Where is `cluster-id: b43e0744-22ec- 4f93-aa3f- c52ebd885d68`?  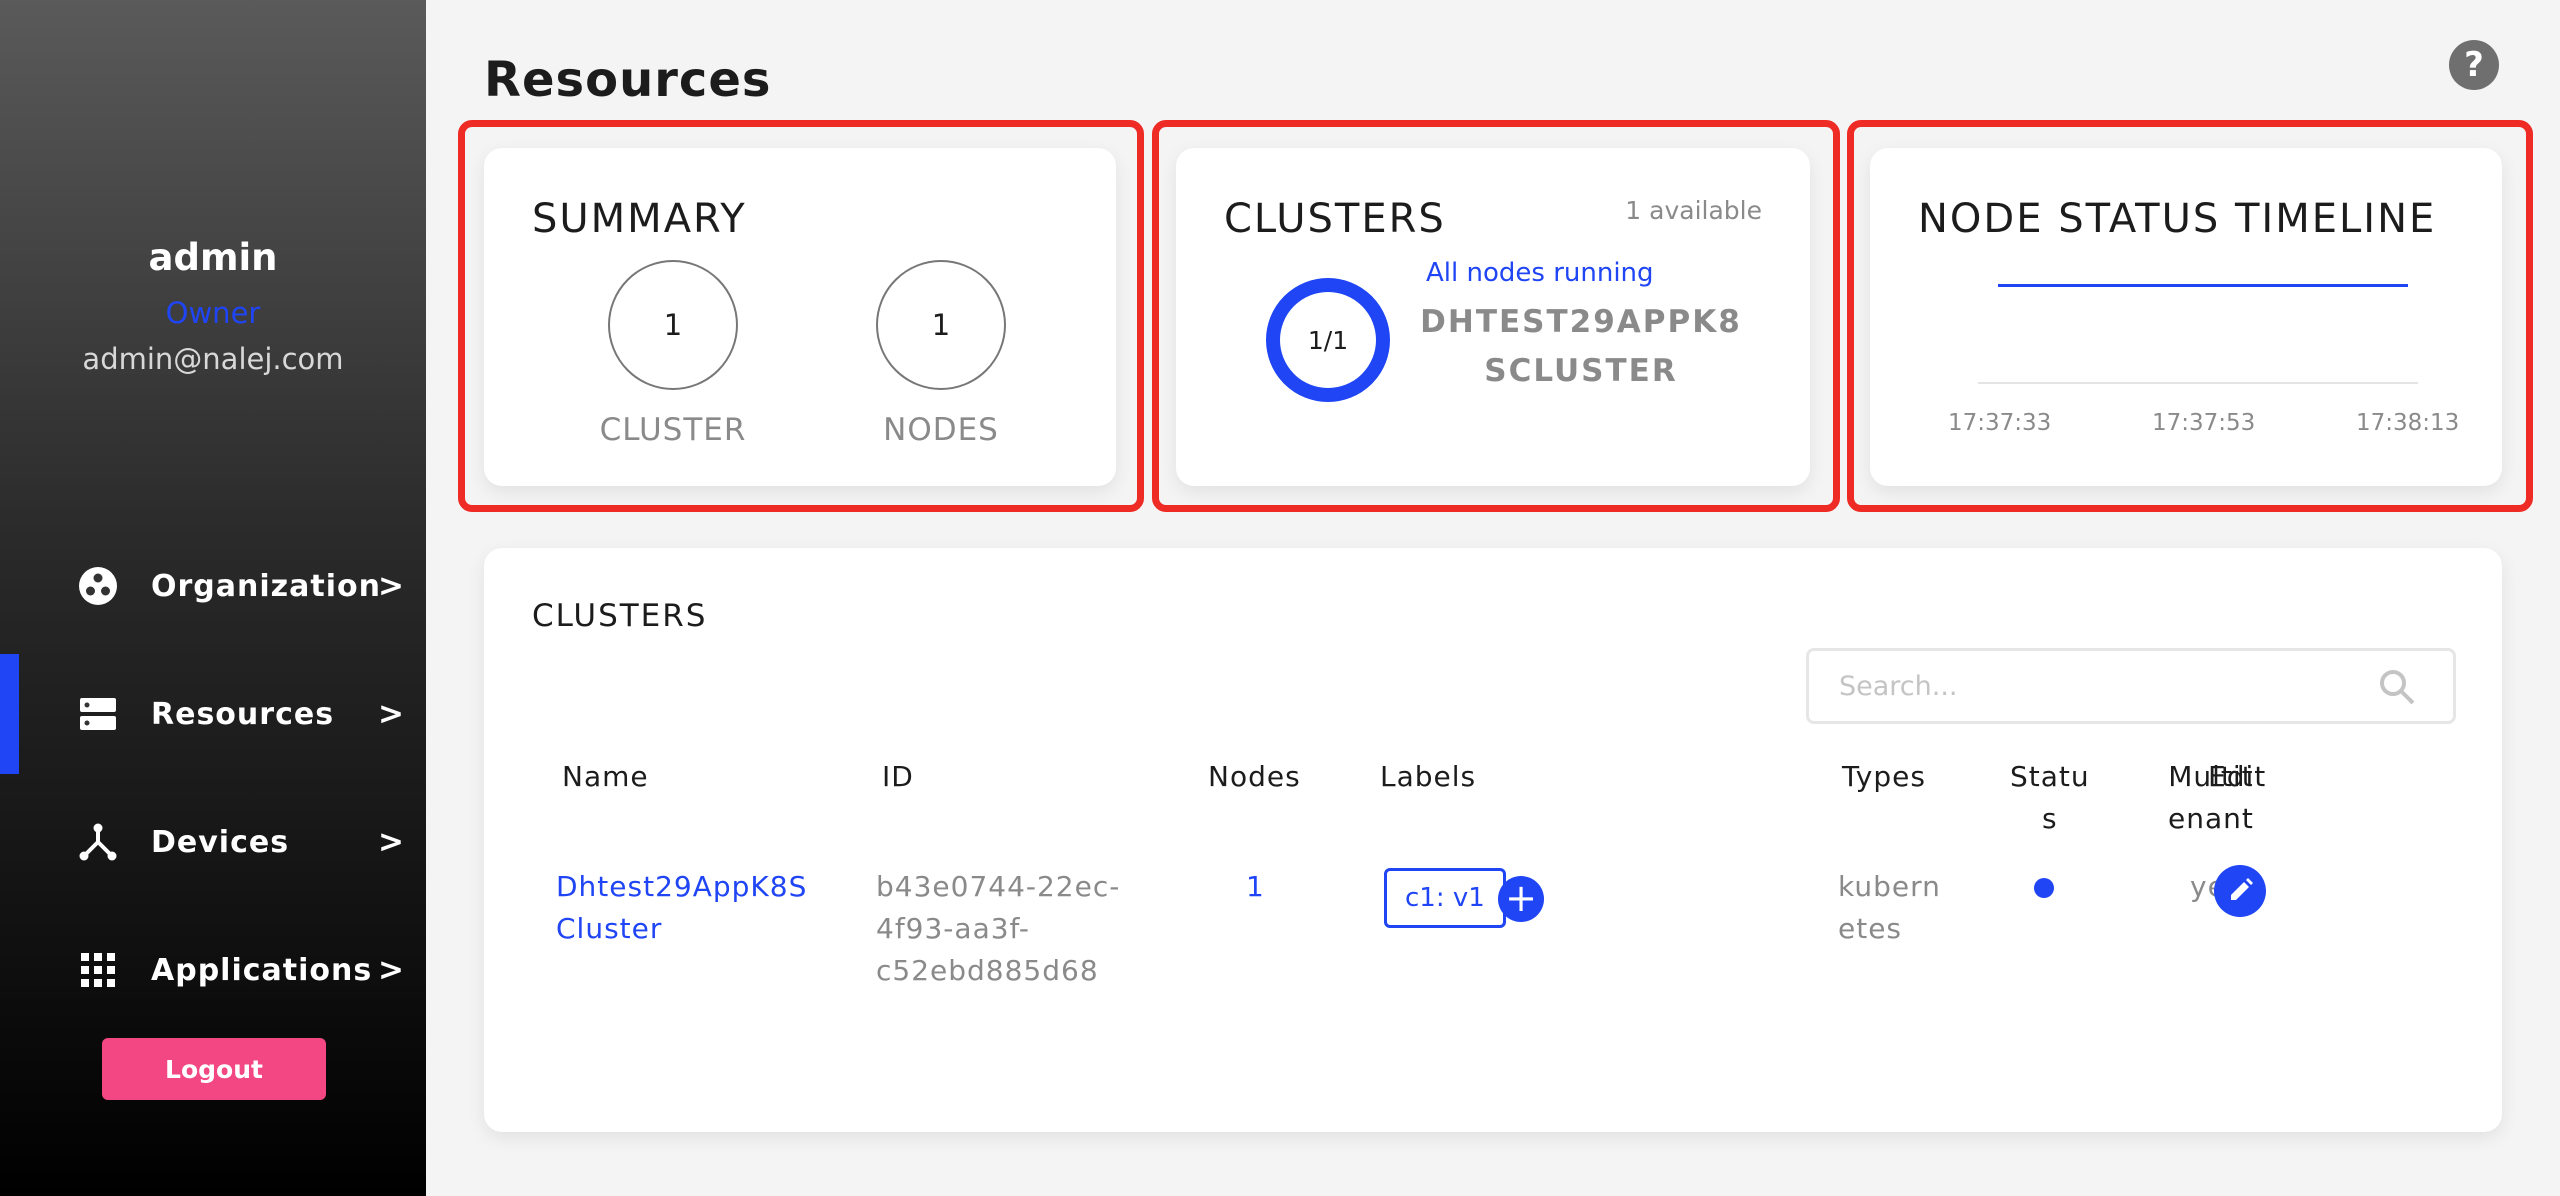 cluster-id: b43e0744-22ec- 4f93-aa3f- c52ebd885d68 is located at coordinates (998, 929).